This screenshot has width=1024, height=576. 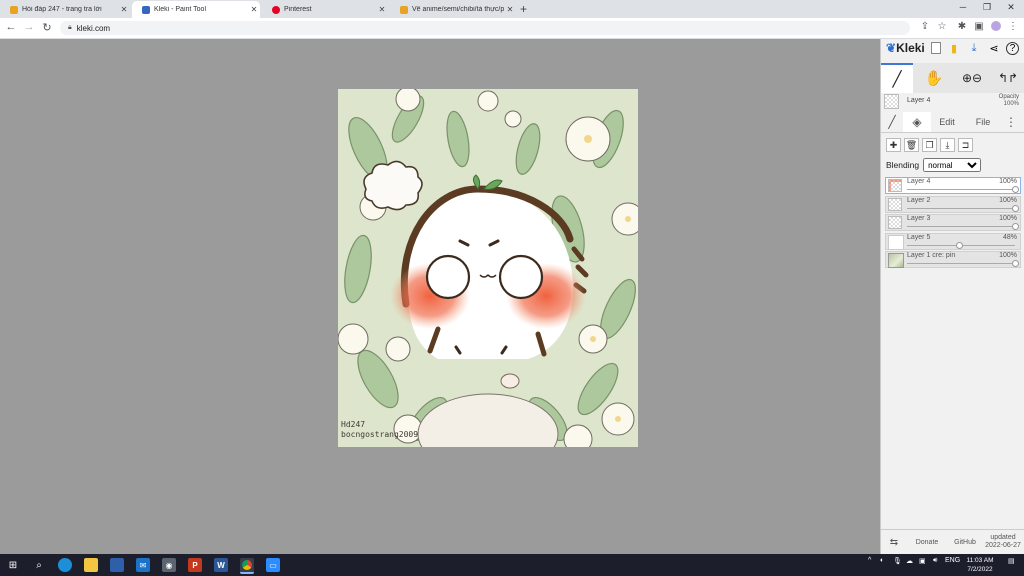 What do you see at coordinates (65, 565) in the screenshot?
I see `edge-icon` at bounding box center [65, 565].